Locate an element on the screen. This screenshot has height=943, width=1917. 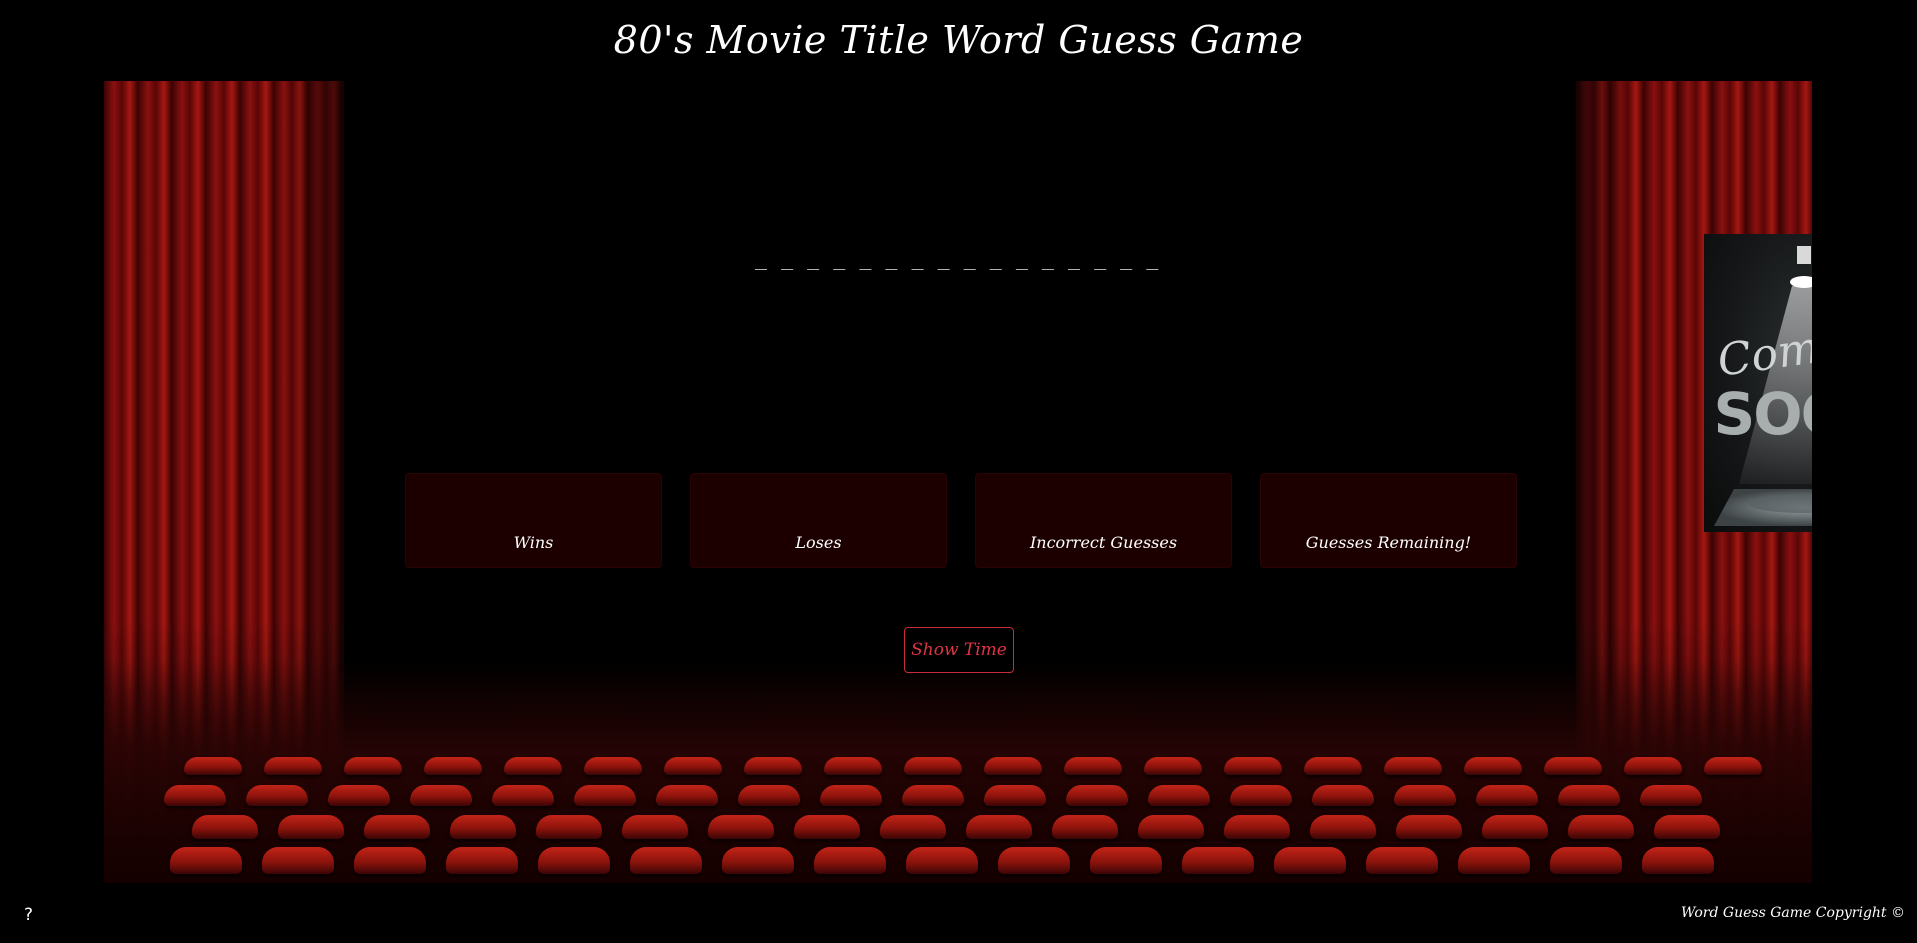
page-title: 80's Movie Title Word Guess Game is located at coordinates (958, 40).